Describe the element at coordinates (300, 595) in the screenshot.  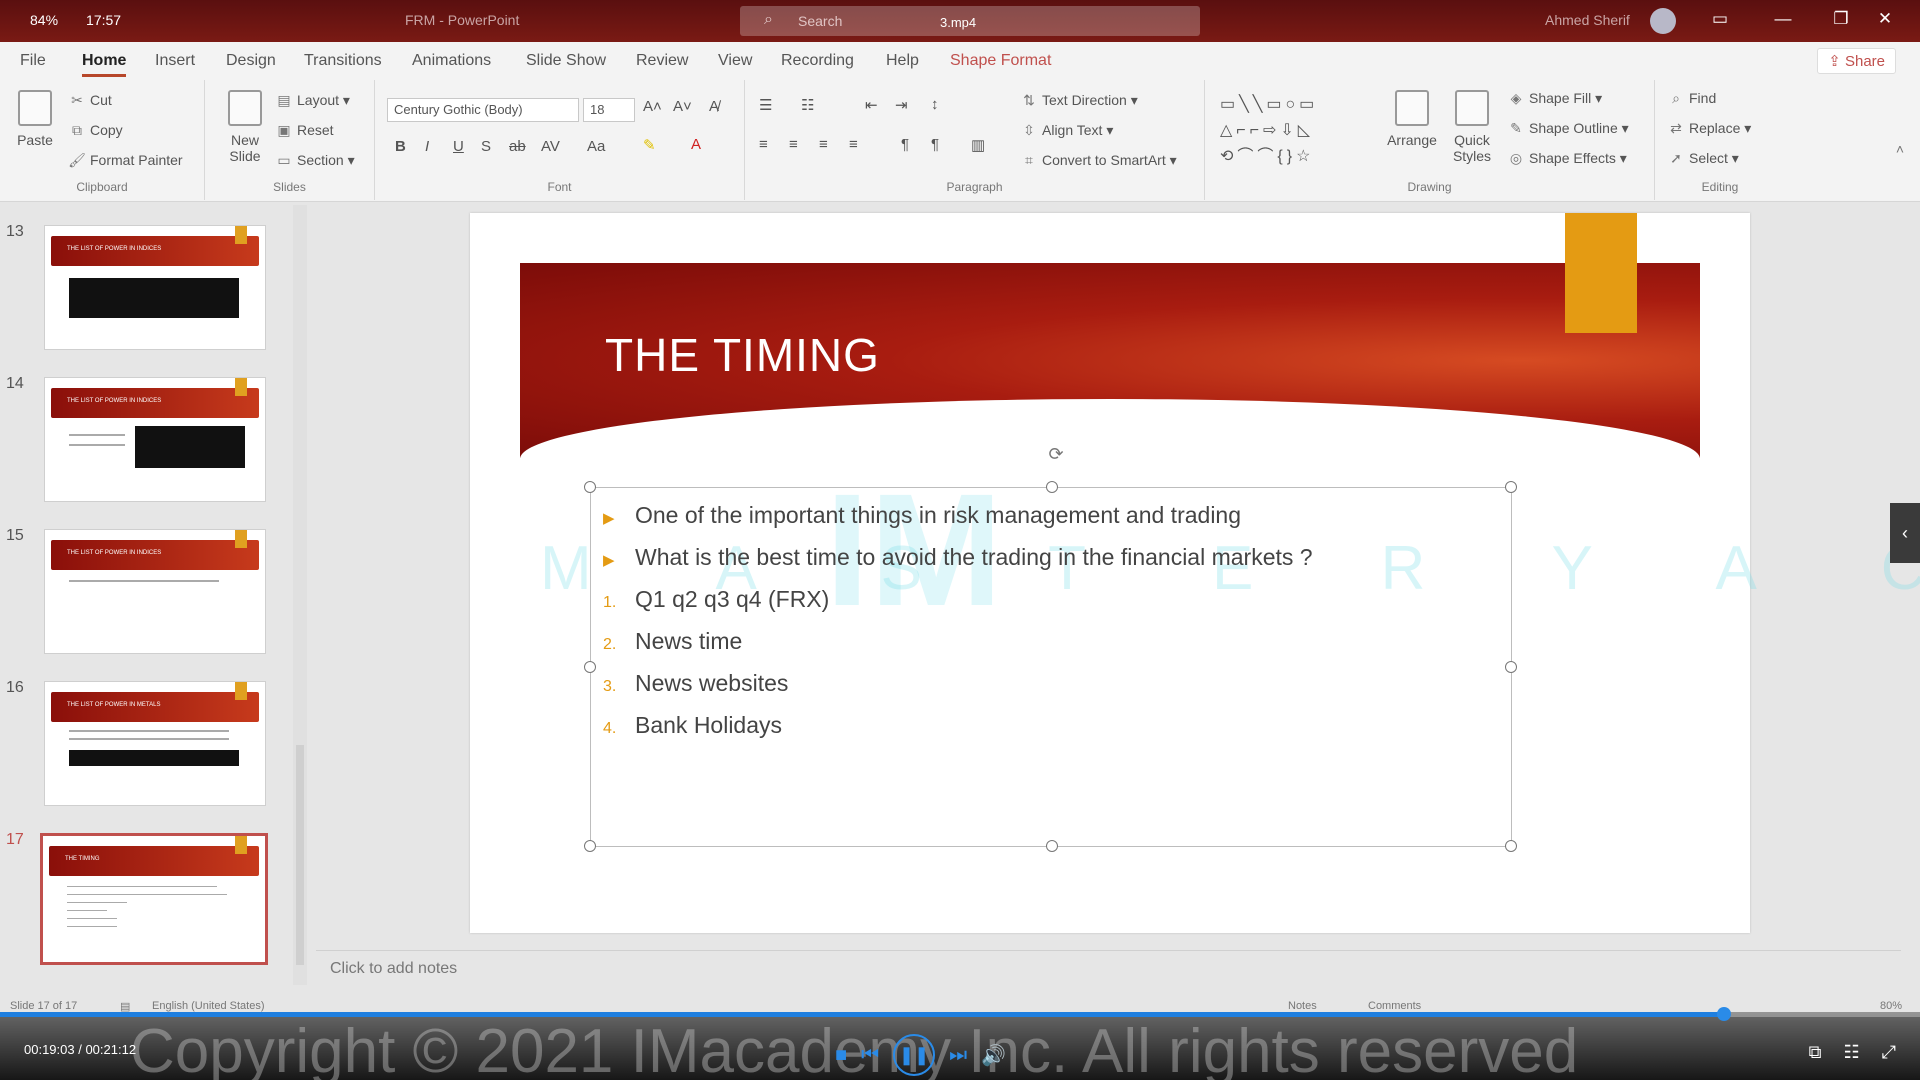
I see `thumbnail-scrollbar` at that location.